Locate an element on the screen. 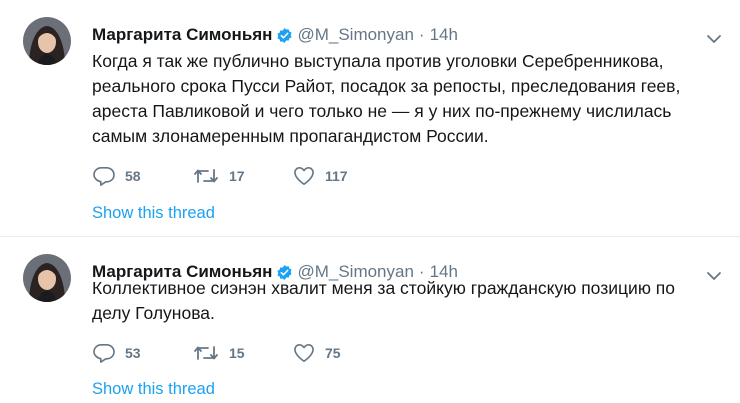 Image resolution: width=740 pixels, height=403 pixels. timestamp: 14h is located at coordinates (444, 35).